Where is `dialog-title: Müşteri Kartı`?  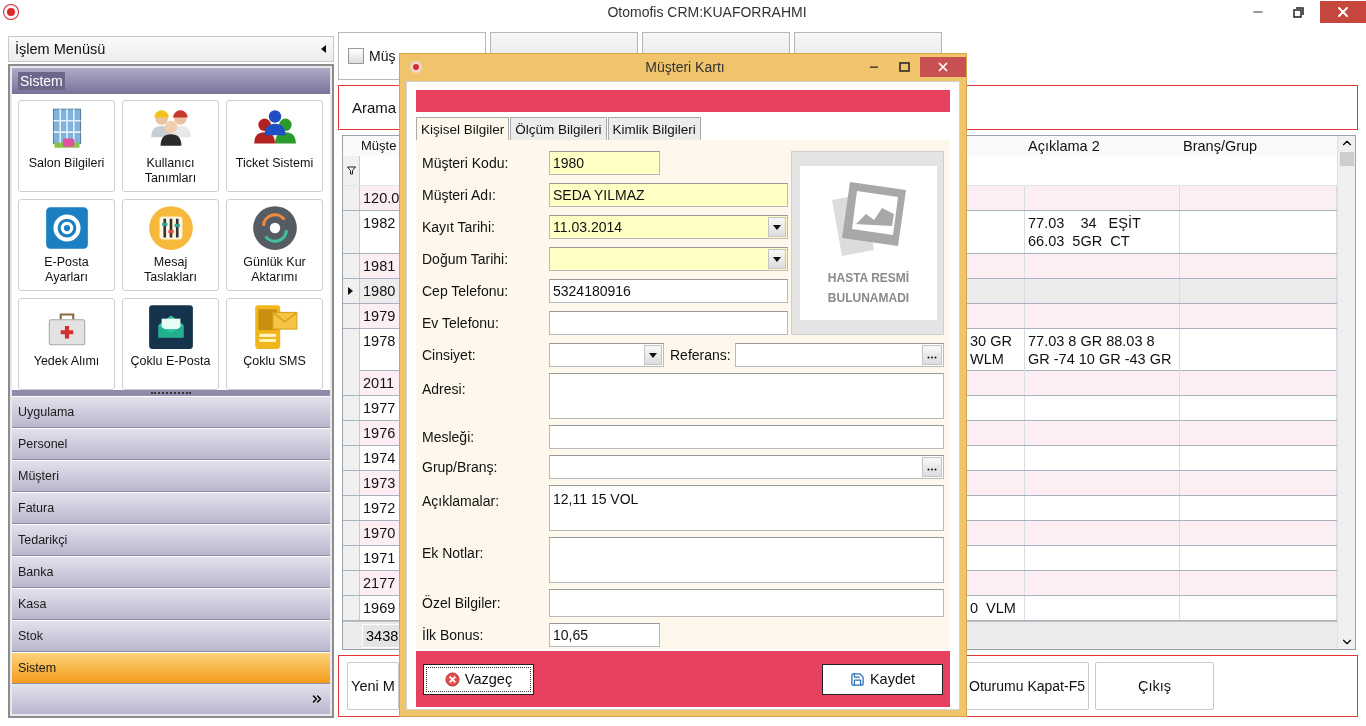
dialog-title: Müşteri Kartı is located at coordinates (685, 66).